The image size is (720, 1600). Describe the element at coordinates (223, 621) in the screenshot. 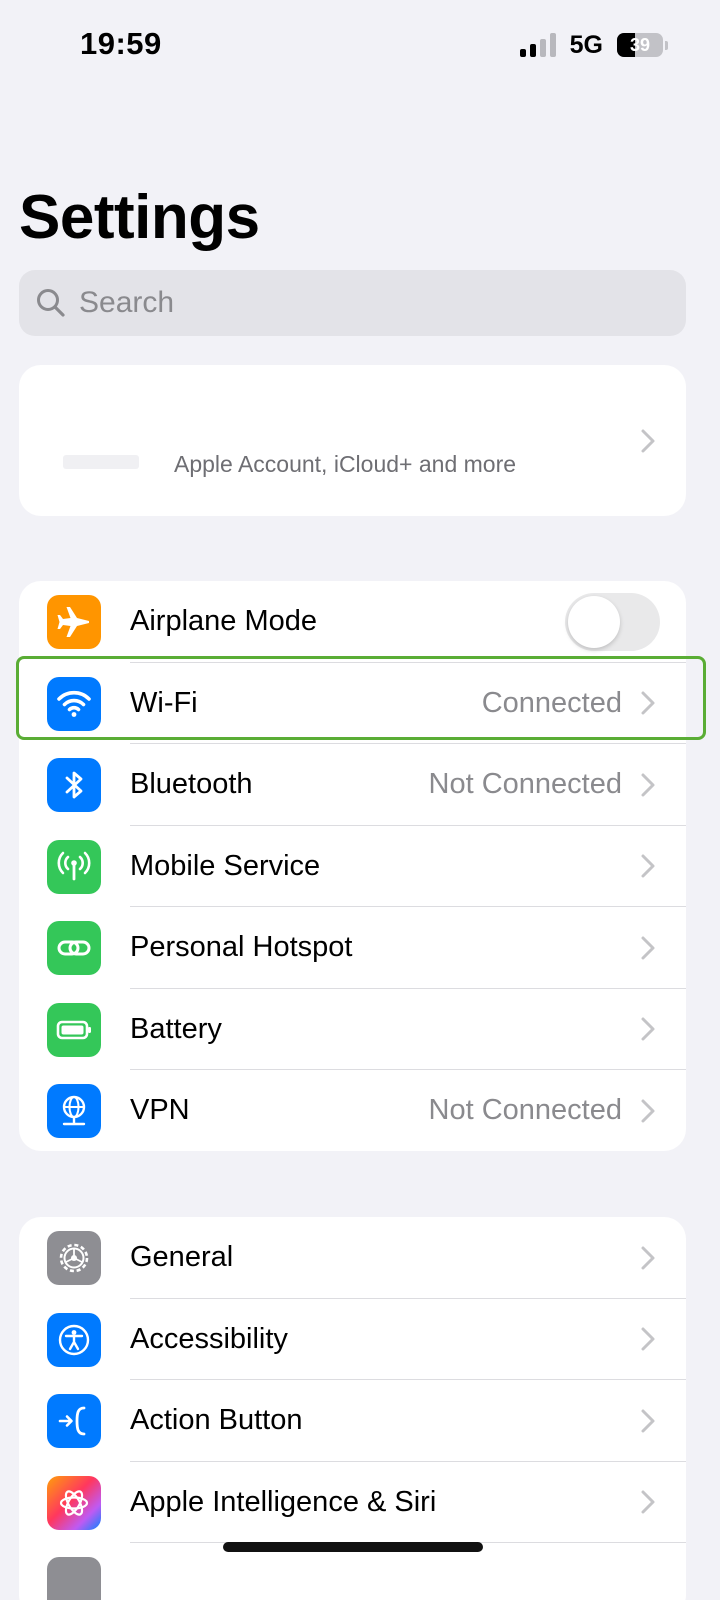

I see `row-label: Airplane Mode` at that location.